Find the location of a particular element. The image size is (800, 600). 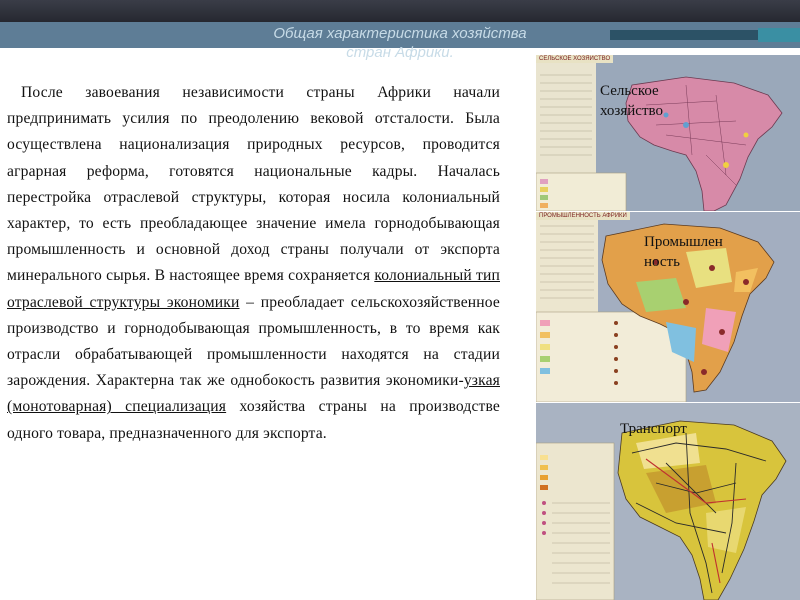

industry-map: ПРОМЫШЛЕННОСТЬ АФРИКИ Промышленность is located at coordinates (668, 307).